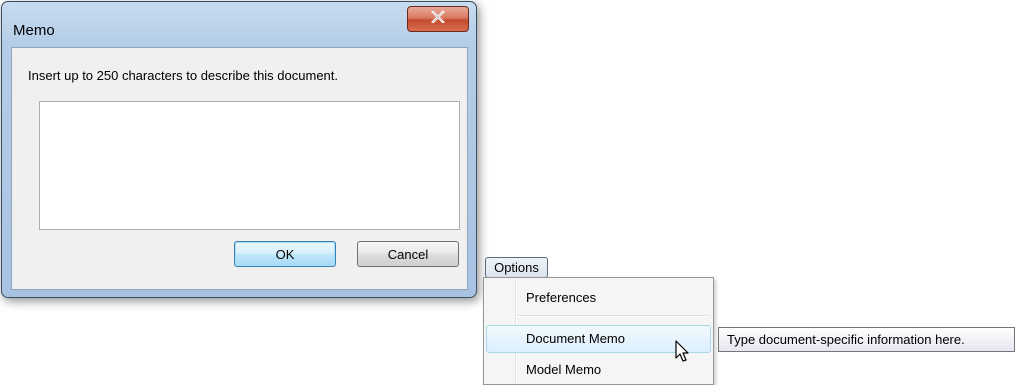 This screenshot has height=385, width=1023. I want to click on close-button, so click(438, 19).